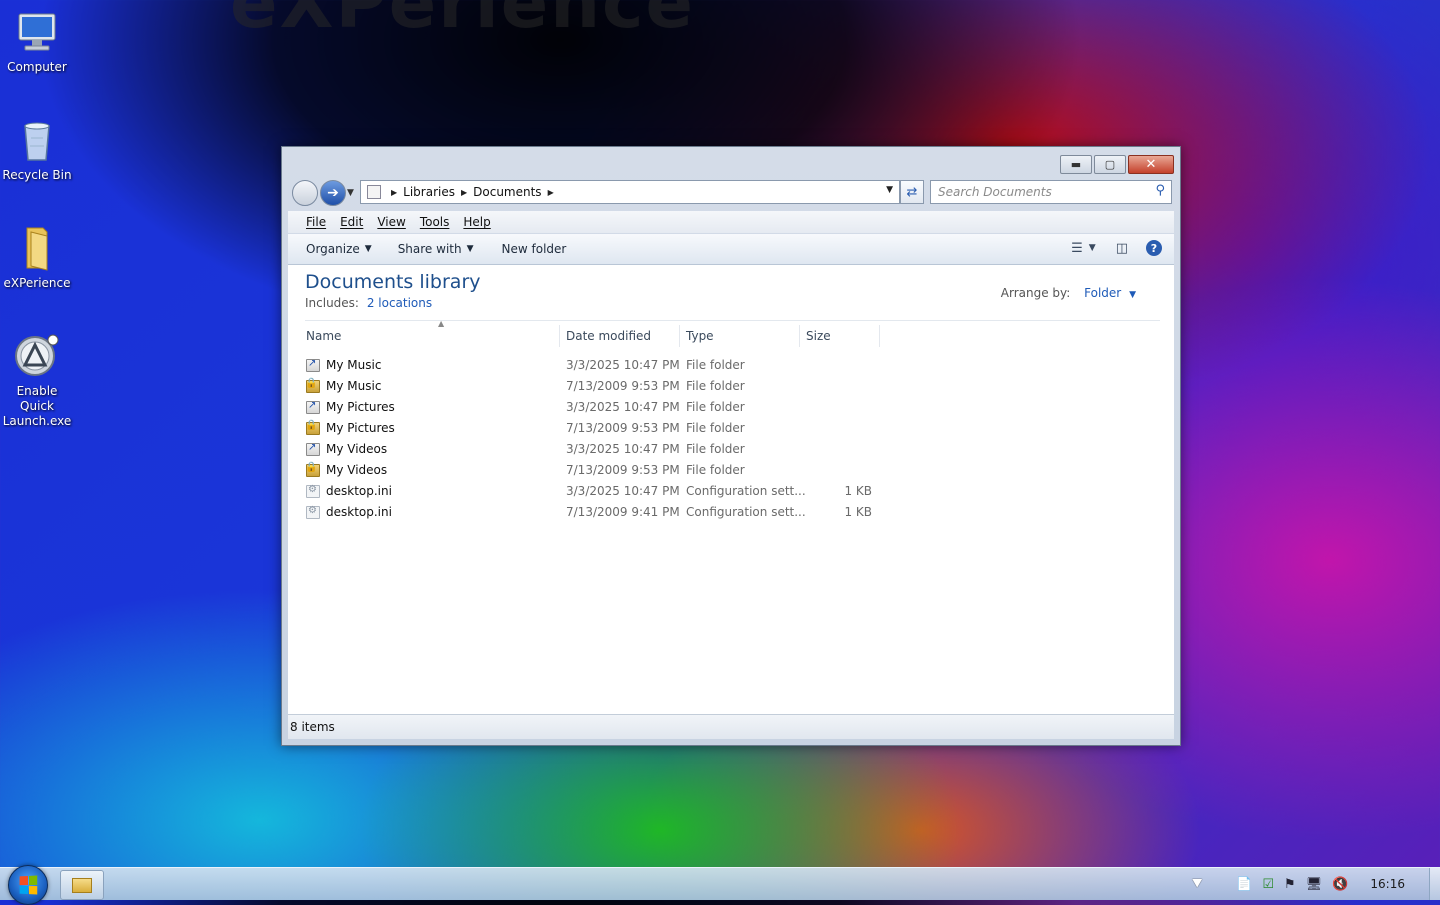 The width and height of the screenshot is (1440, 905). Describe the element at coordinates (430, 333) in the screenshot. I see `column-header-name: Name ▲` at that location.